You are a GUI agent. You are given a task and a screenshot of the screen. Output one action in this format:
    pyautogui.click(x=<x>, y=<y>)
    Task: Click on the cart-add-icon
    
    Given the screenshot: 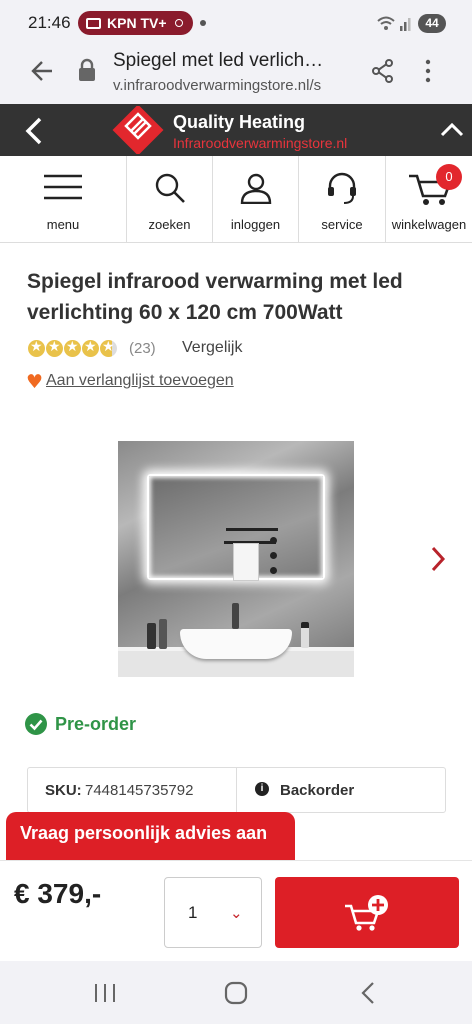 What is the action you would take?
    pyautogui.click(x=366, y=913)
    